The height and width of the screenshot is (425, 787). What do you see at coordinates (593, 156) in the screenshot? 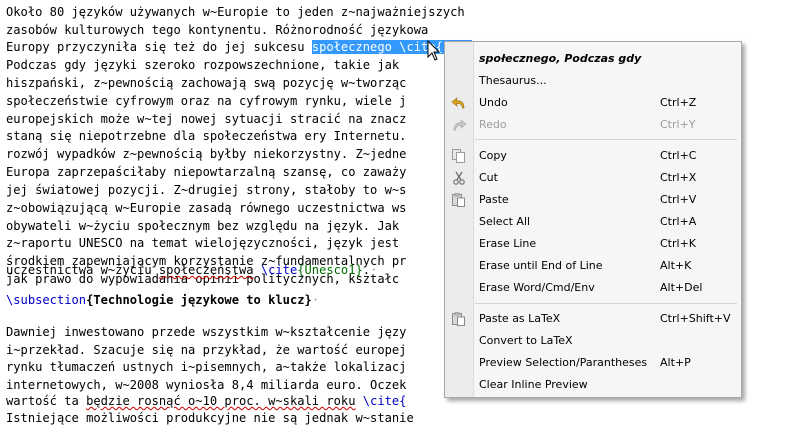
I see `copy-item: Copy Ctrl+C` at bounding box center [593, 156].